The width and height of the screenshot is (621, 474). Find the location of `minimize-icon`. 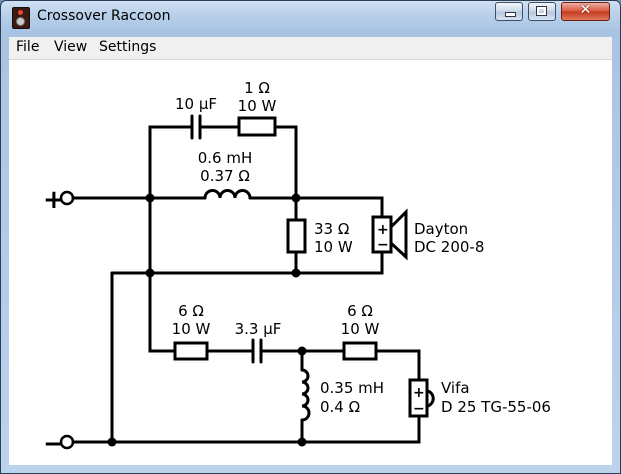

minimize-icon is located at coordinates (510, 14).